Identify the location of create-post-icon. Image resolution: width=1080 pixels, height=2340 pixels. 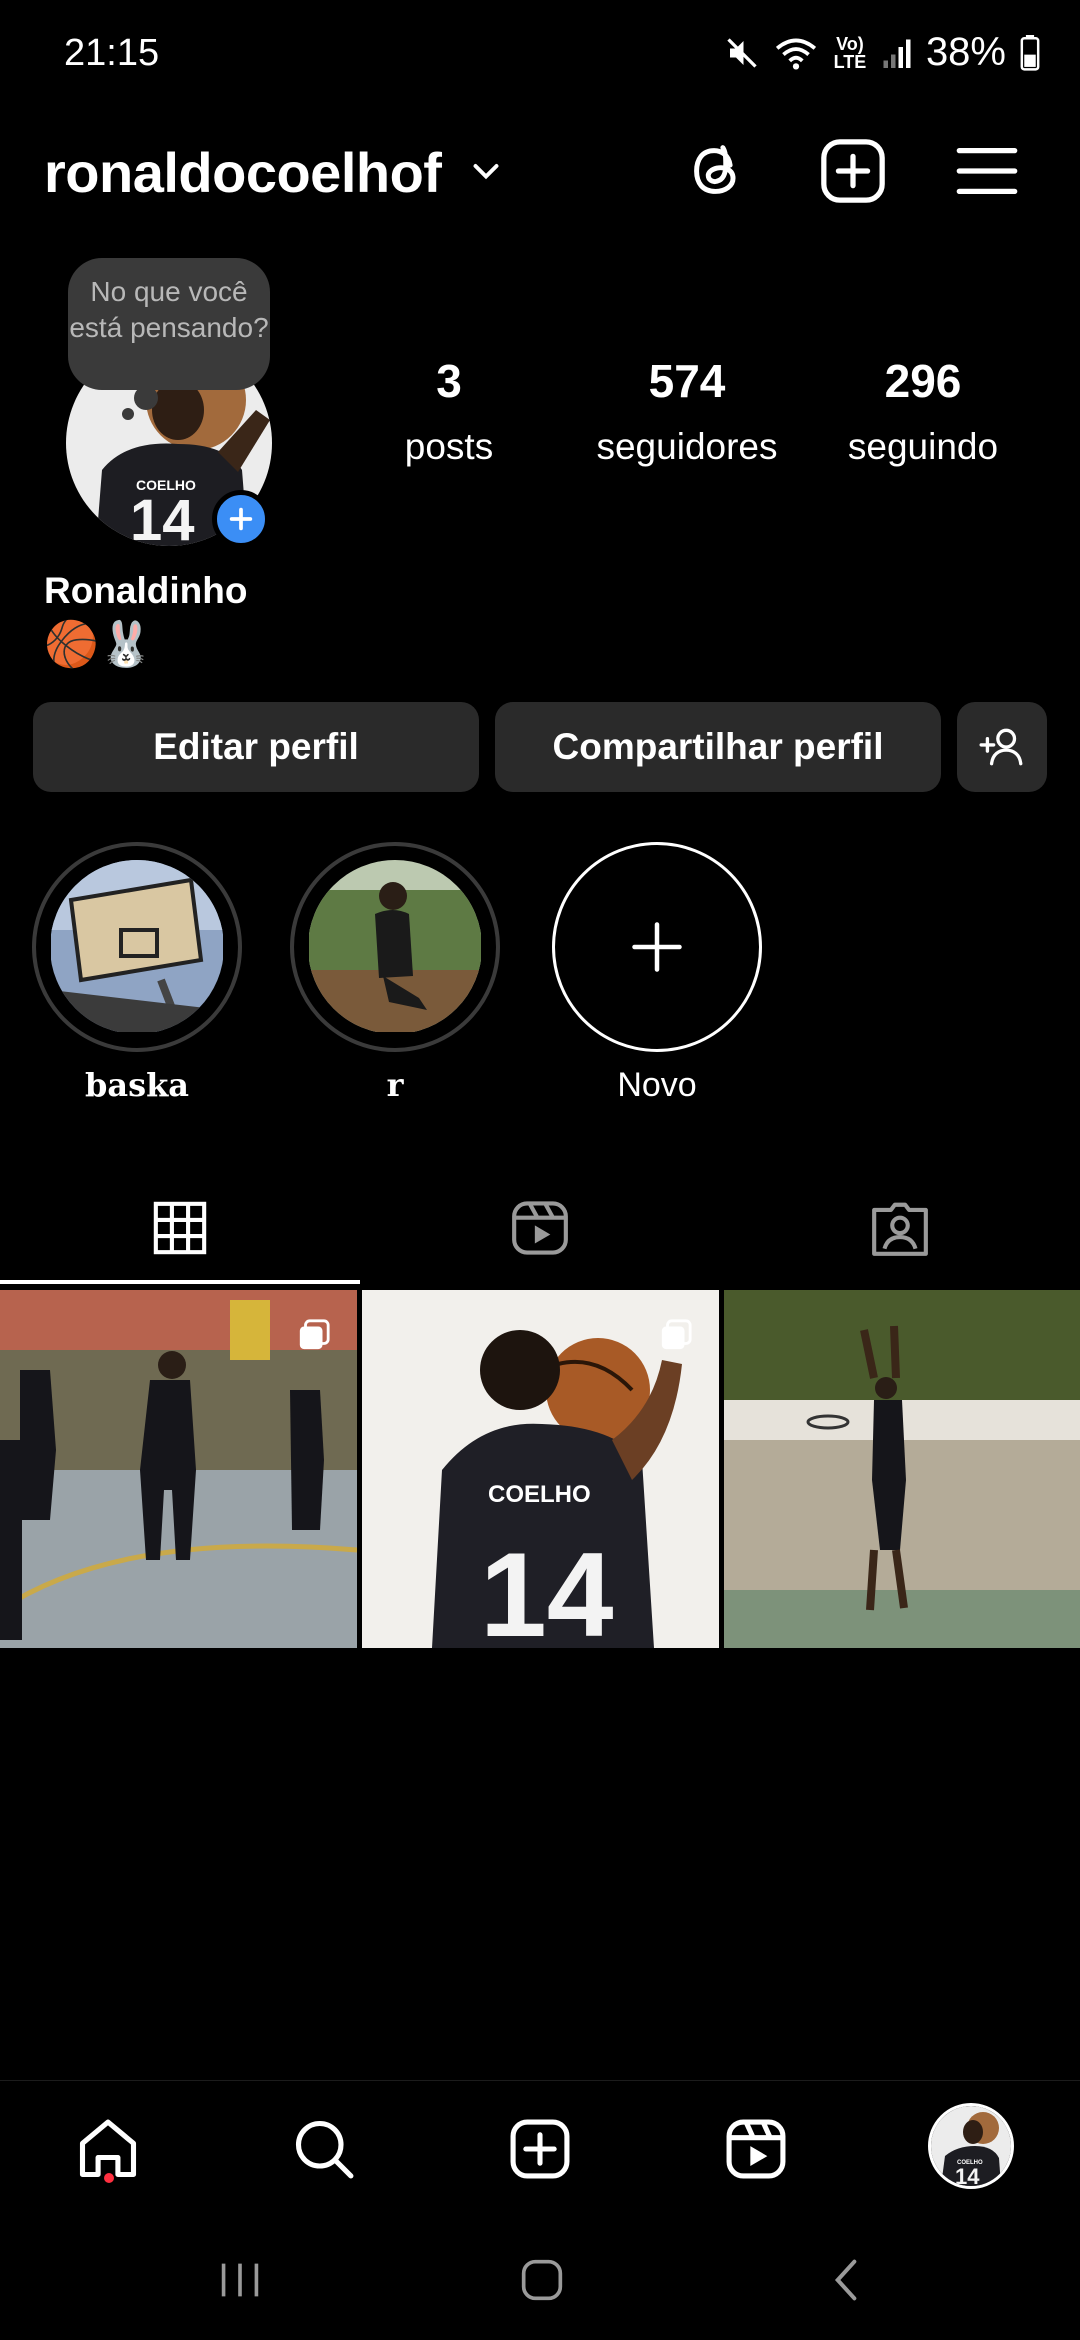
(853, 171).